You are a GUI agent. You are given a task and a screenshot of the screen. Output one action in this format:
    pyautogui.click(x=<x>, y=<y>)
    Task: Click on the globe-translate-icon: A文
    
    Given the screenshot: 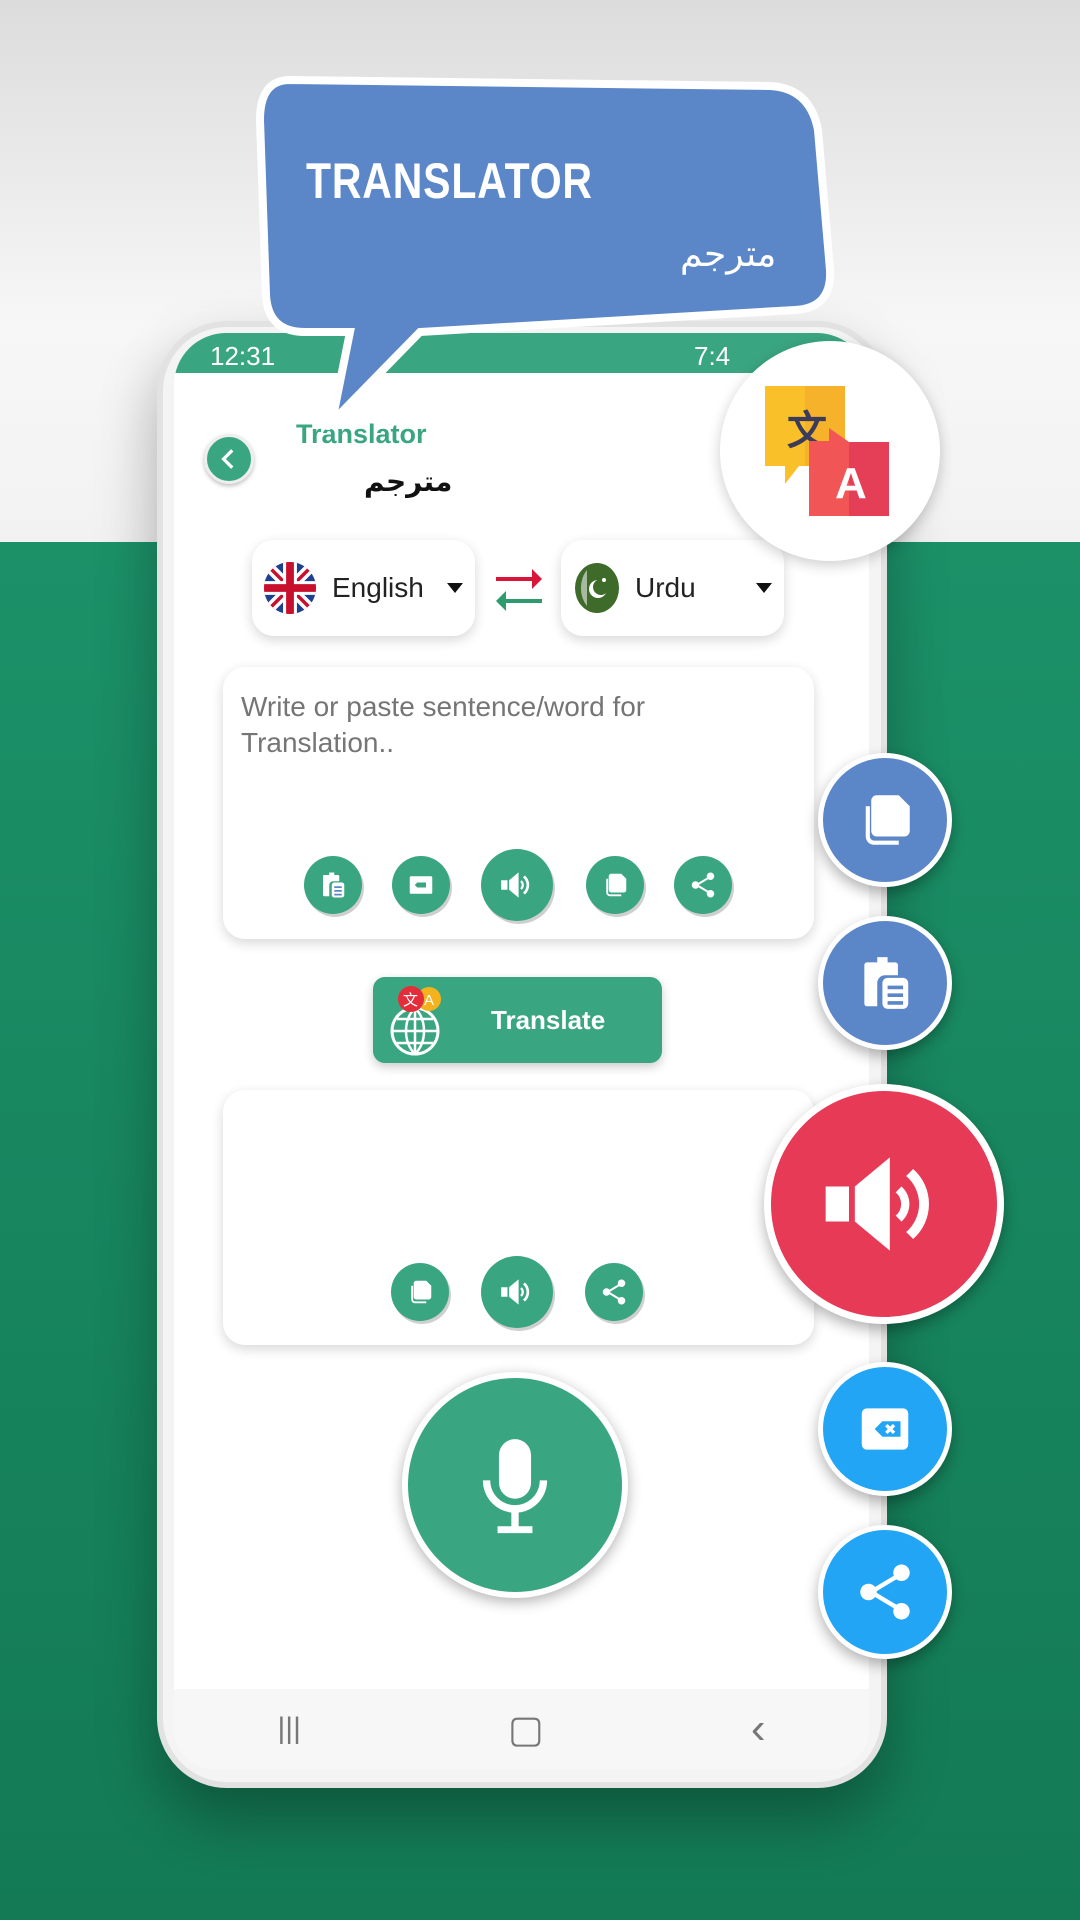 What is the action you would take?
    pyautogui.click(x=415, y=1021)
    